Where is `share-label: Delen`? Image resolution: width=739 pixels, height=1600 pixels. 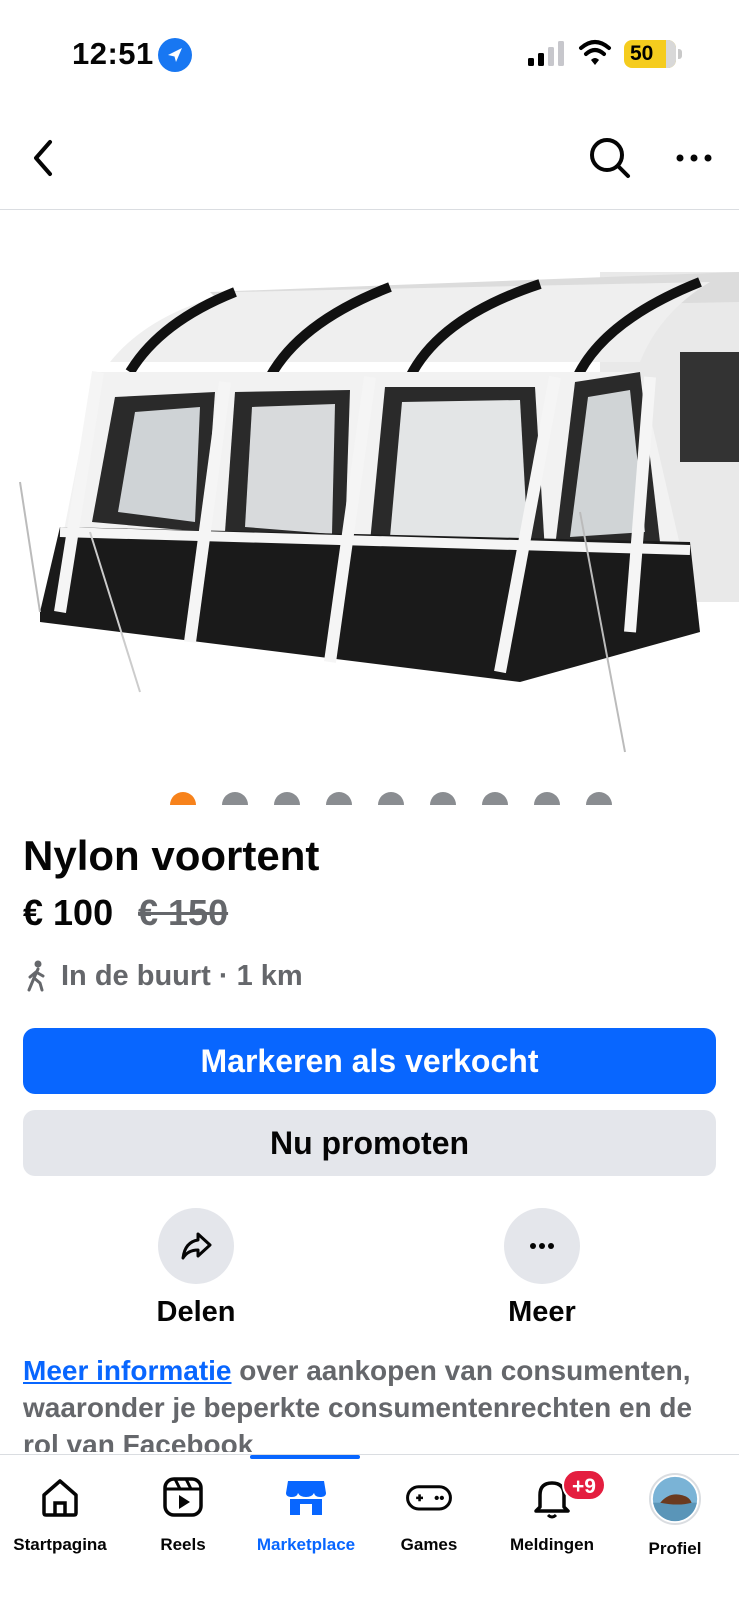 share-label: Delen is located at coordinates (196, 1312).